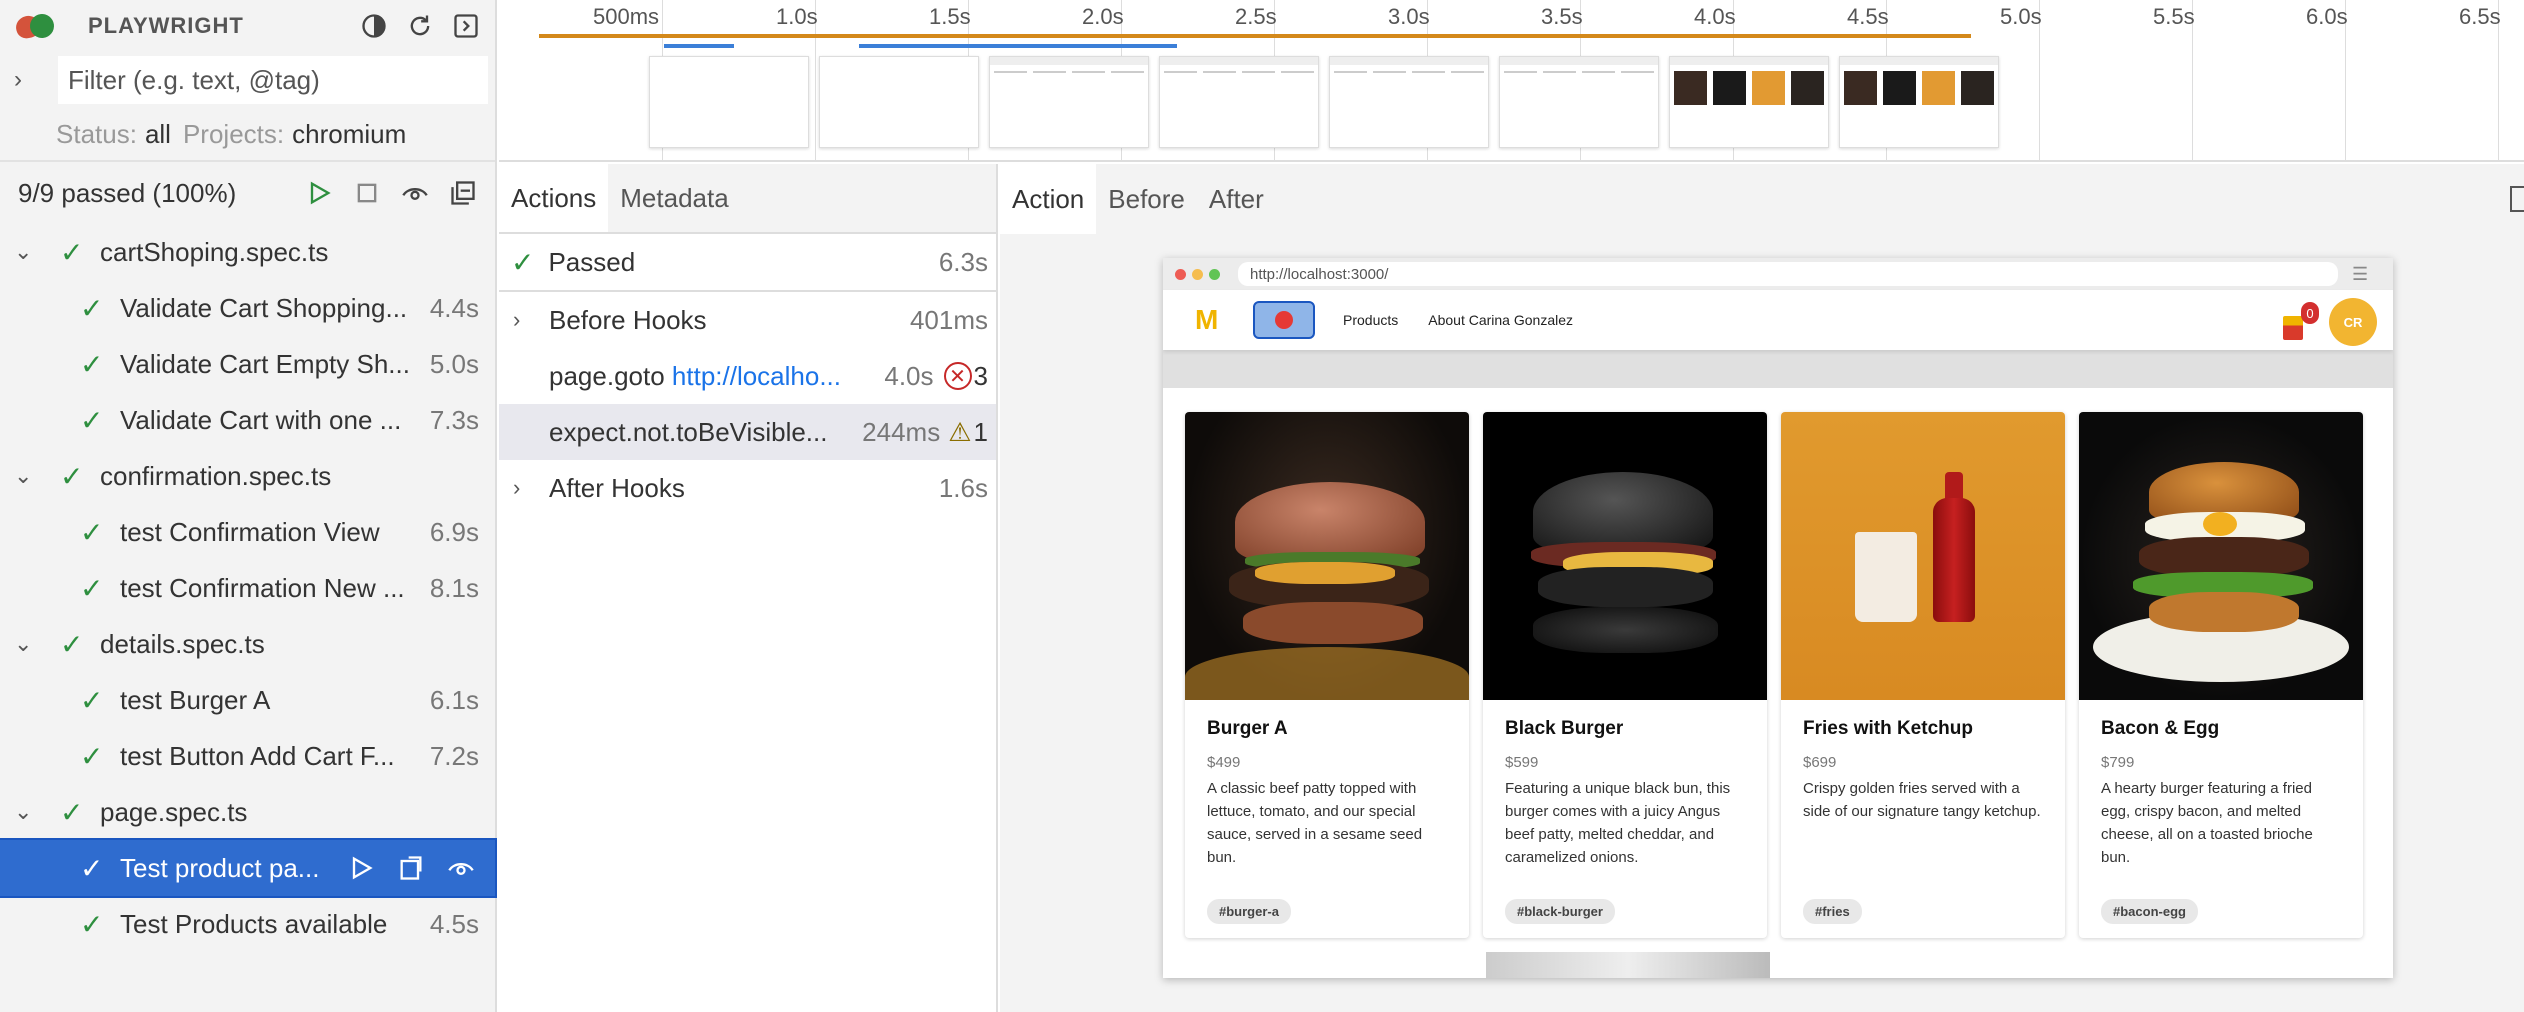 The image size is (2524, 1012). What do you see at coordinates (2480, 16) in the screenshot?
I see `tick-label: 6.5s` at bounding box center [2480, 16].